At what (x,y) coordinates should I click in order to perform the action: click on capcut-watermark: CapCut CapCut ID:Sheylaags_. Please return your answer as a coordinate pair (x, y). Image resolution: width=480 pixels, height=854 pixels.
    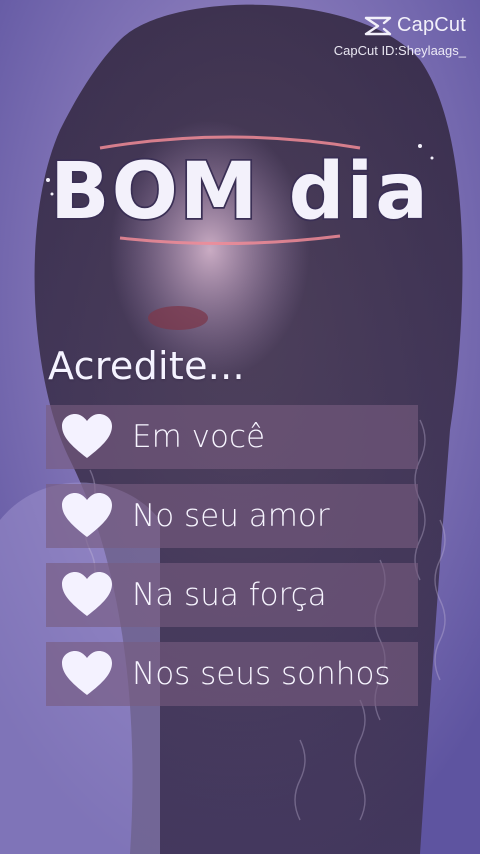
    Looking at the image, I should click on (400, 36).